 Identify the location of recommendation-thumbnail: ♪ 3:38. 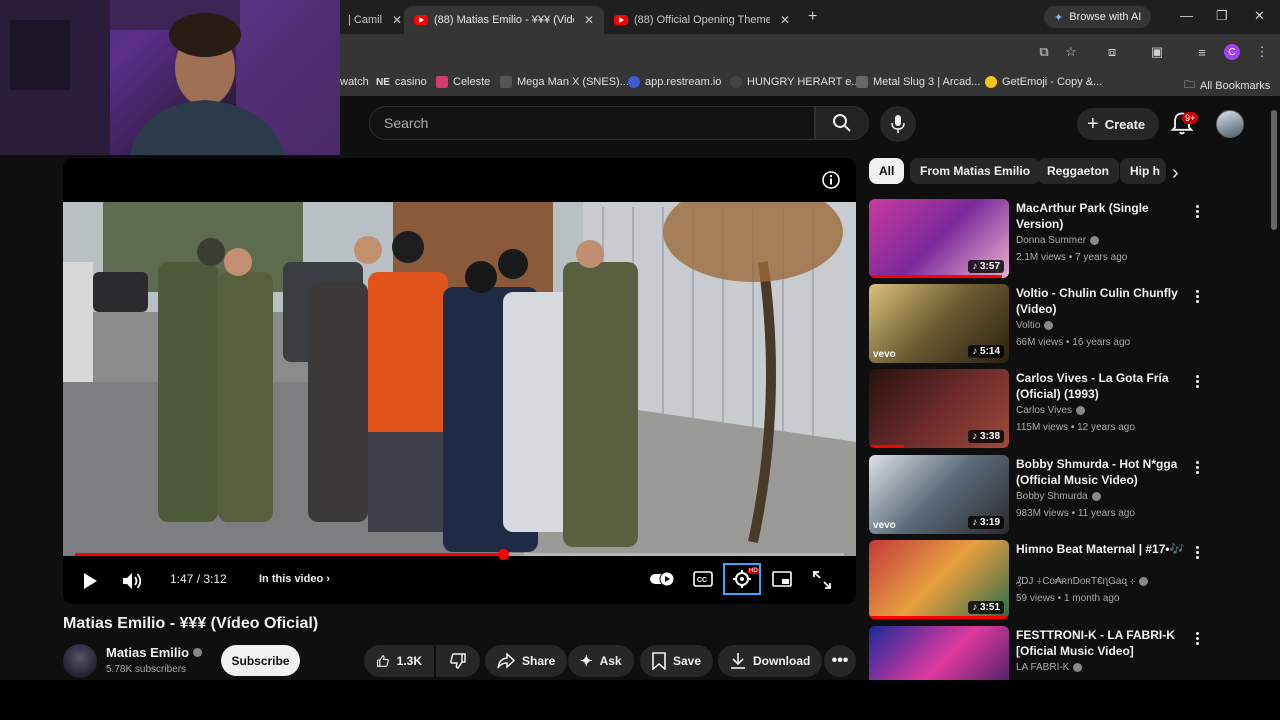
(939, 408).